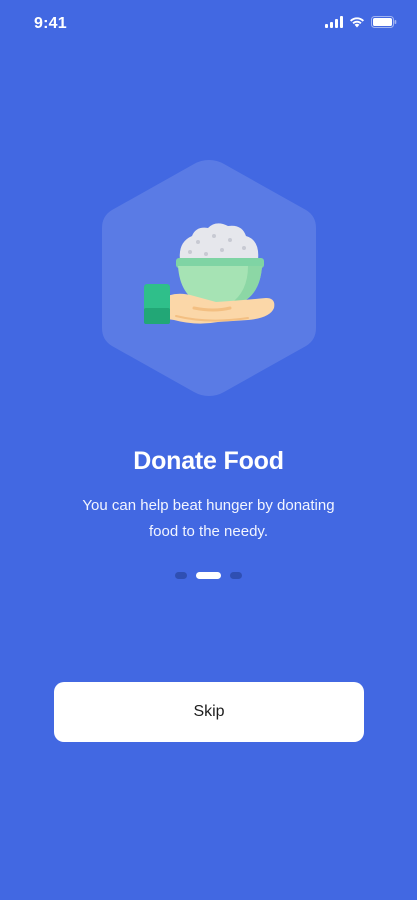 This screenshot has height=900, width=417. I want to click on cellular-signal-icon, so click(334, 22).